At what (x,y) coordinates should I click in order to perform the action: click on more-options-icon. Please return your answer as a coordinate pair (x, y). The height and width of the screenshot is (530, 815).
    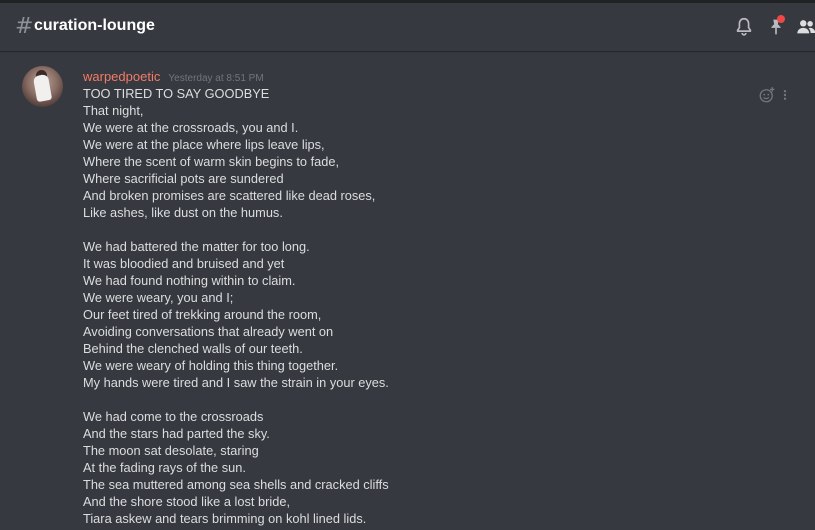
    Looking at the image, I should click on (785, 95).